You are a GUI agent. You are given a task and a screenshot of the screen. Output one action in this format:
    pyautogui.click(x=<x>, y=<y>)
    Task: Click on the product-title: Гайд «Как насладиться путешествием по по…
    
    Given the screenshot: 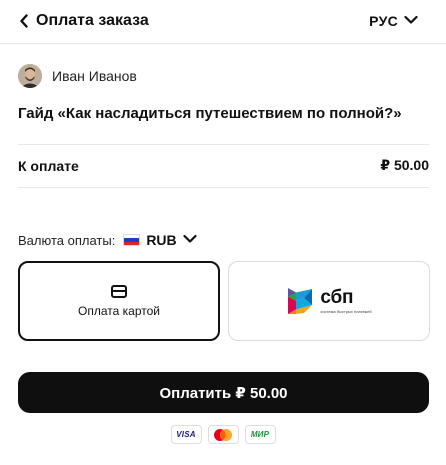 What is the action you would take?
    pyautogui.click(x=210, y=113)
    